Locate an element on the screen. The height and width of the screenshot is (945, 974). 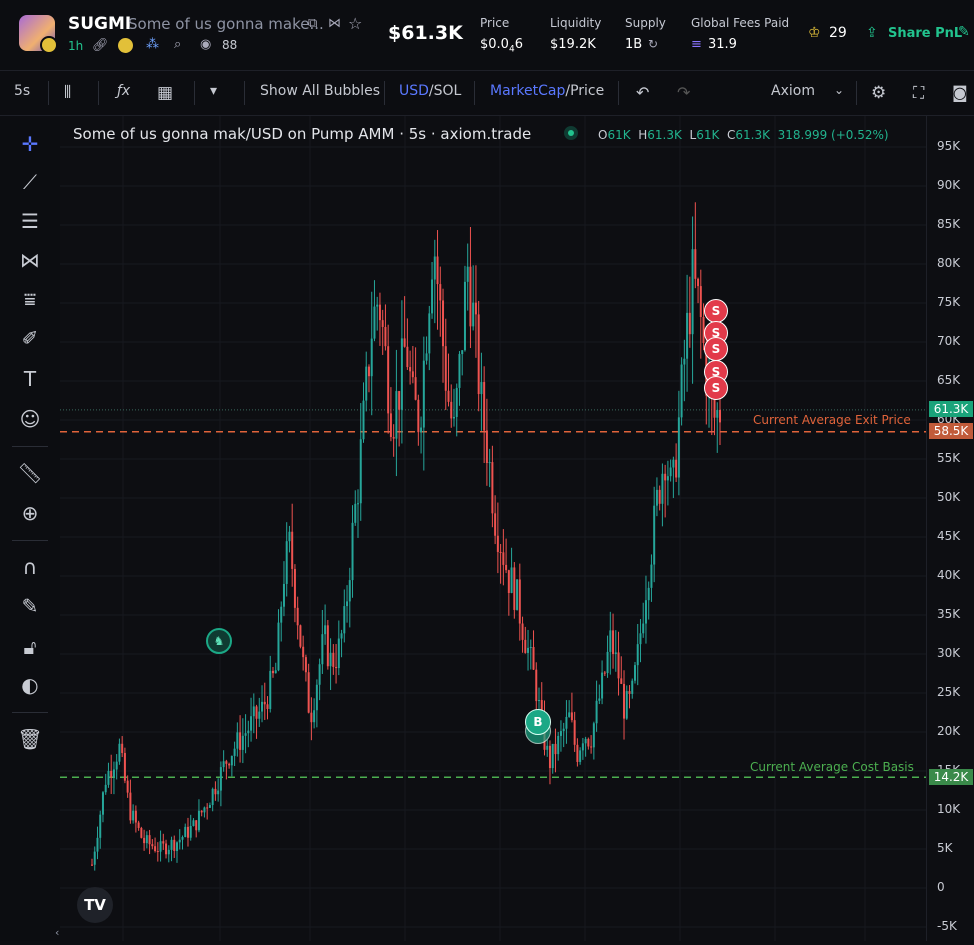
metric-toggle: MarketCap/Price is located at coordinates (547, 91).